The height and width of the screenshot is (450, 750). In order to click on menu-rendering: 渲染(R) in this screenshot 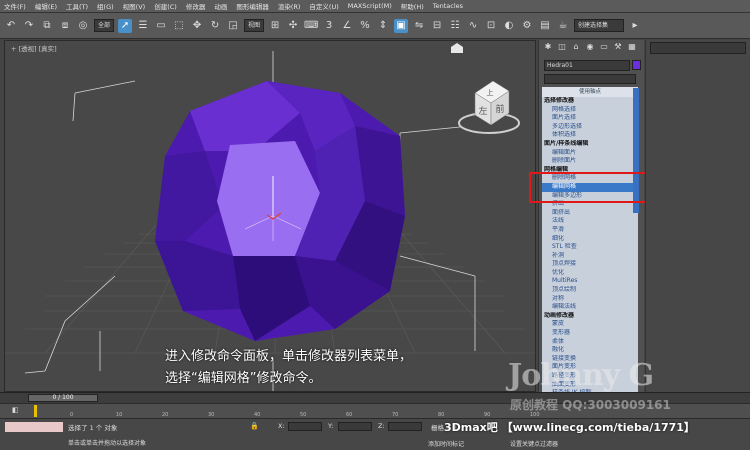, I will do `click(289, 6)`.